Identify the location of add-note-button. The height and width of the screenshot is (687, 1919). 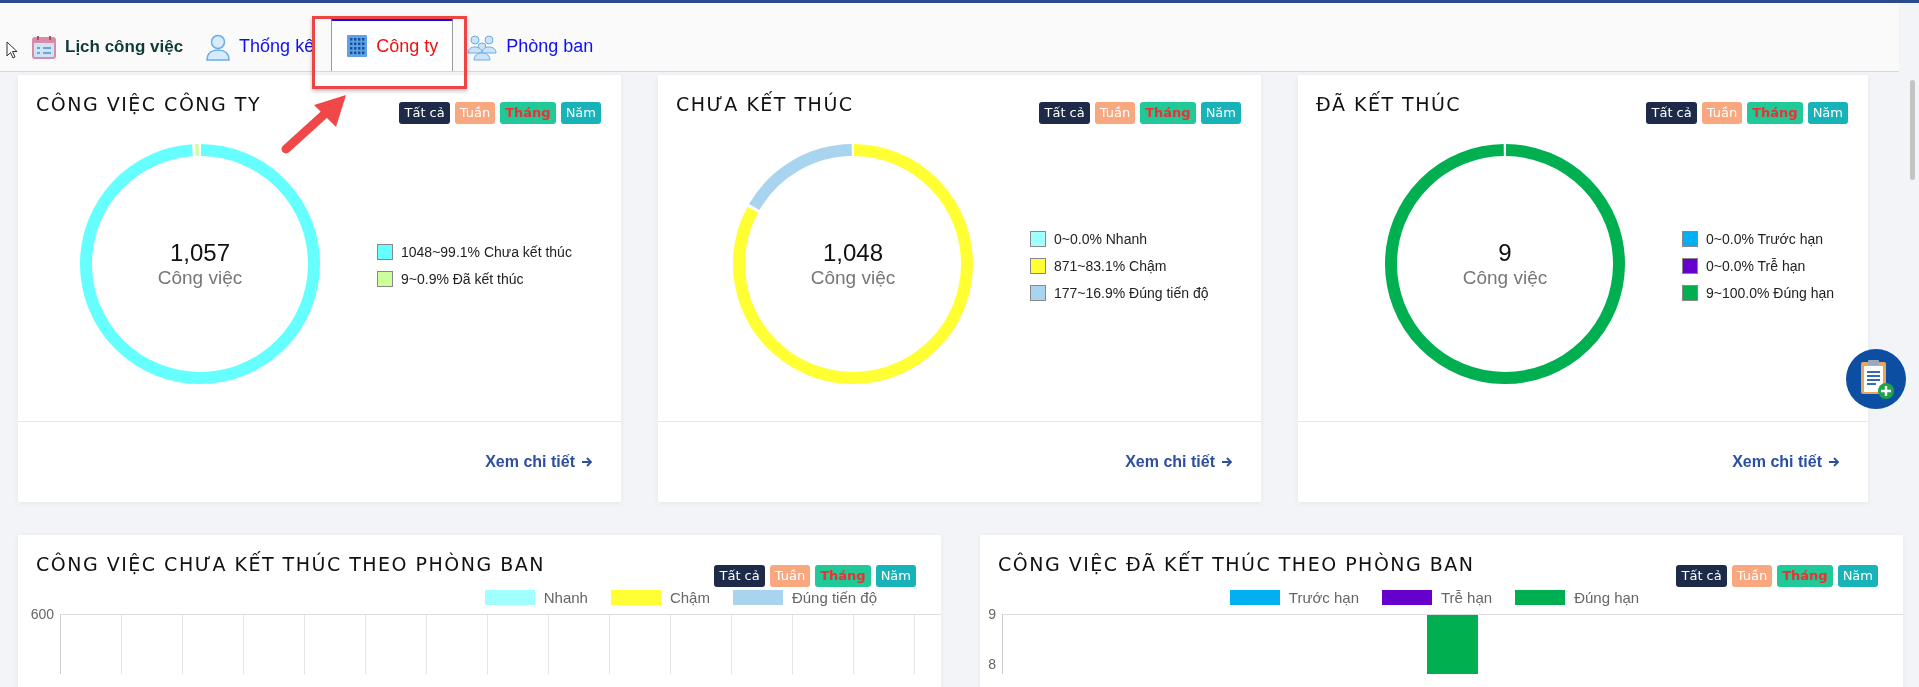
(1876, 379).